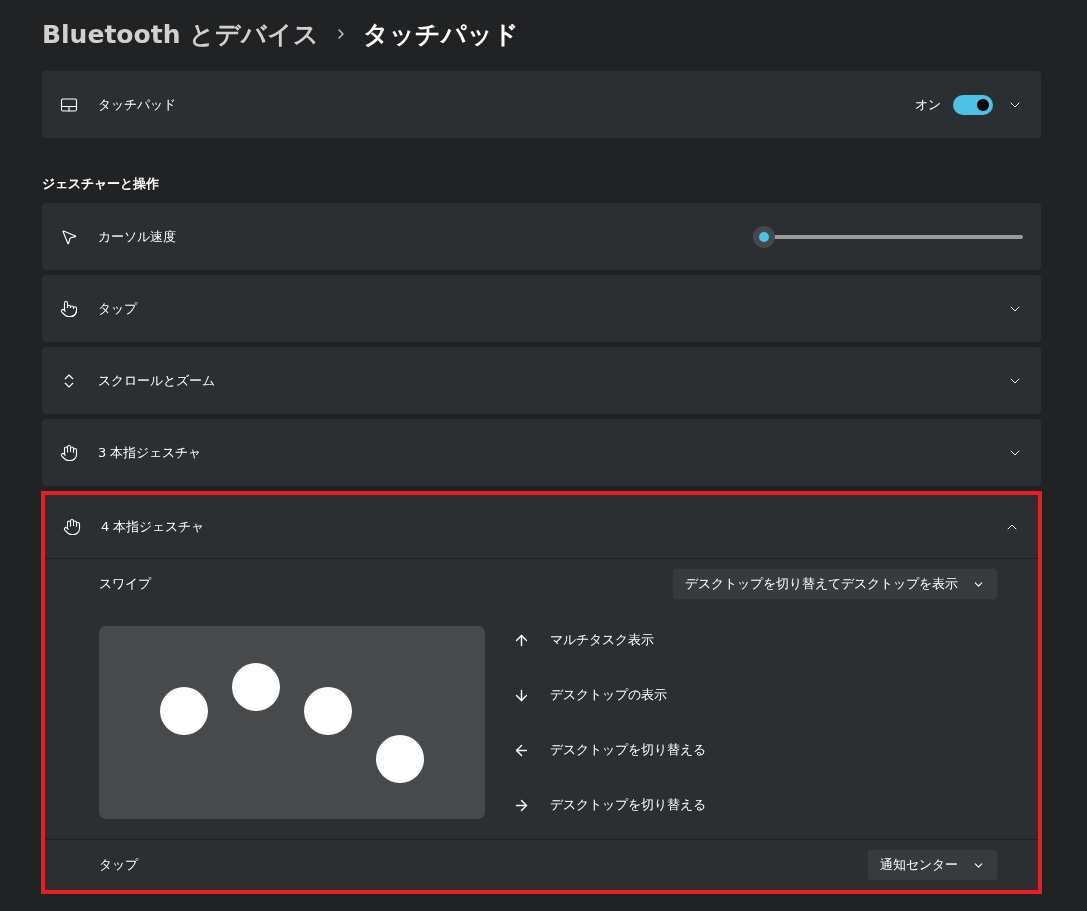 The height and width of the screenshot is (911, 1087). What do you see at coordinates (441, 34) in the screenshot?
I see `page-title: タッチパッド` at bounding box center [441, 34].